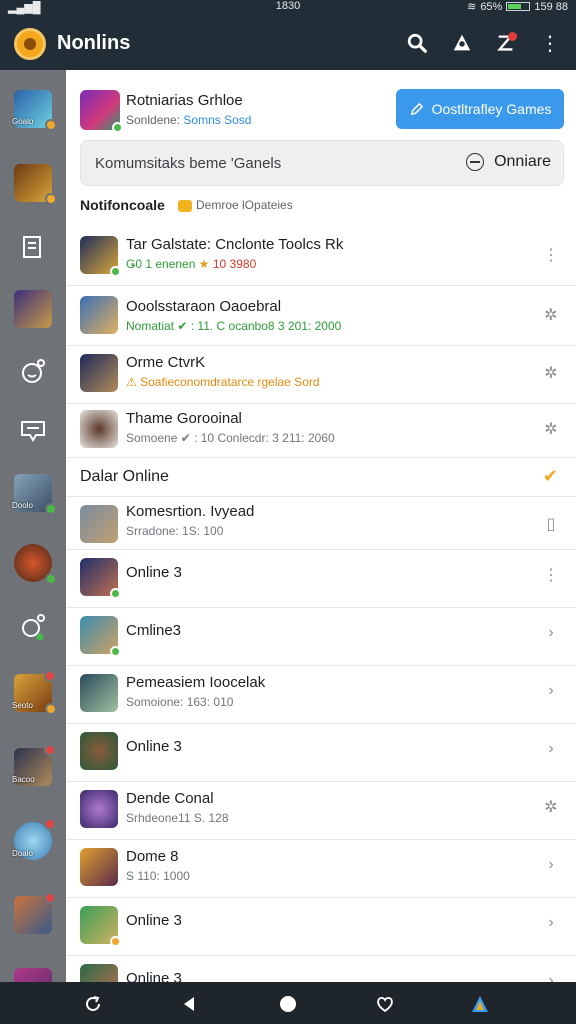 The image size is (576, 1024). Describe the element at coordinates (321, 637) in the screenshot. I see `online-row: Cmline3 ›` at that location.